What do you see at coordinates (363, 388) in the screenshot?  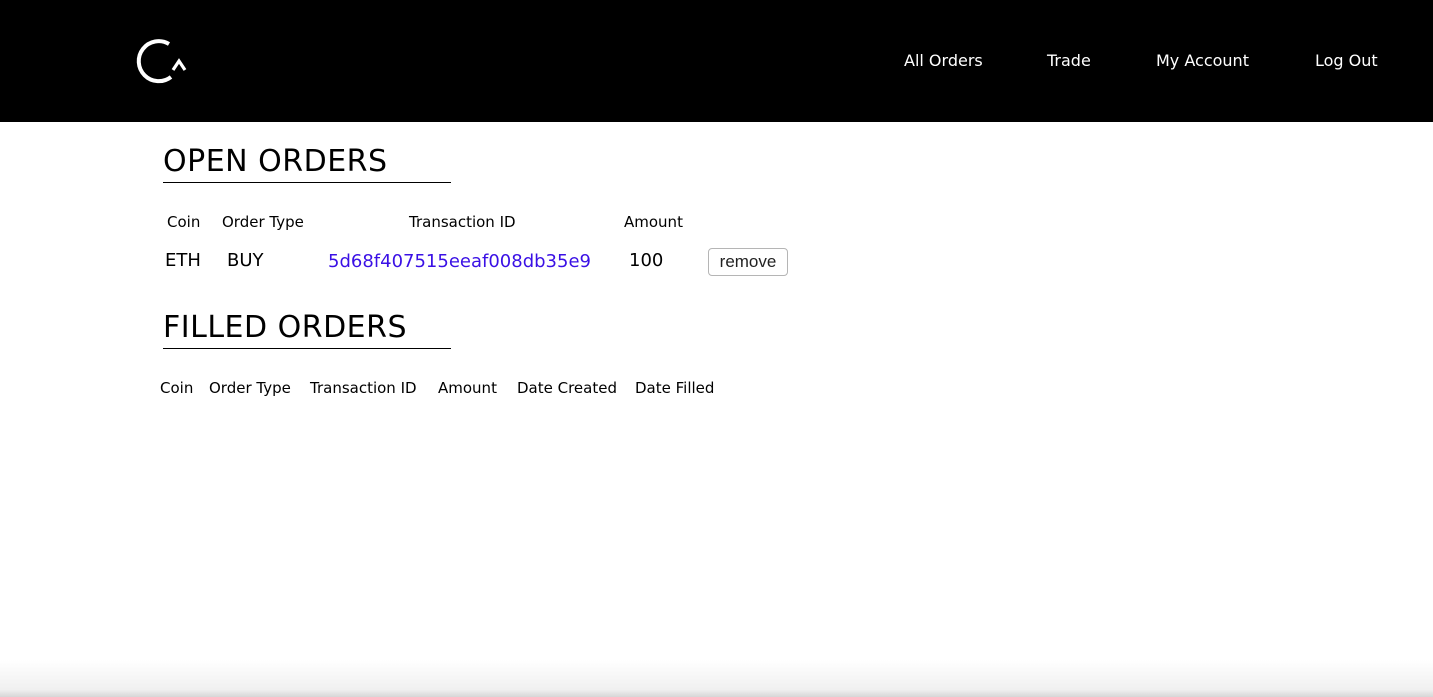 I see `filled-orders-header-transaction-id: Transaction ID` at bounding box center [363, 388].